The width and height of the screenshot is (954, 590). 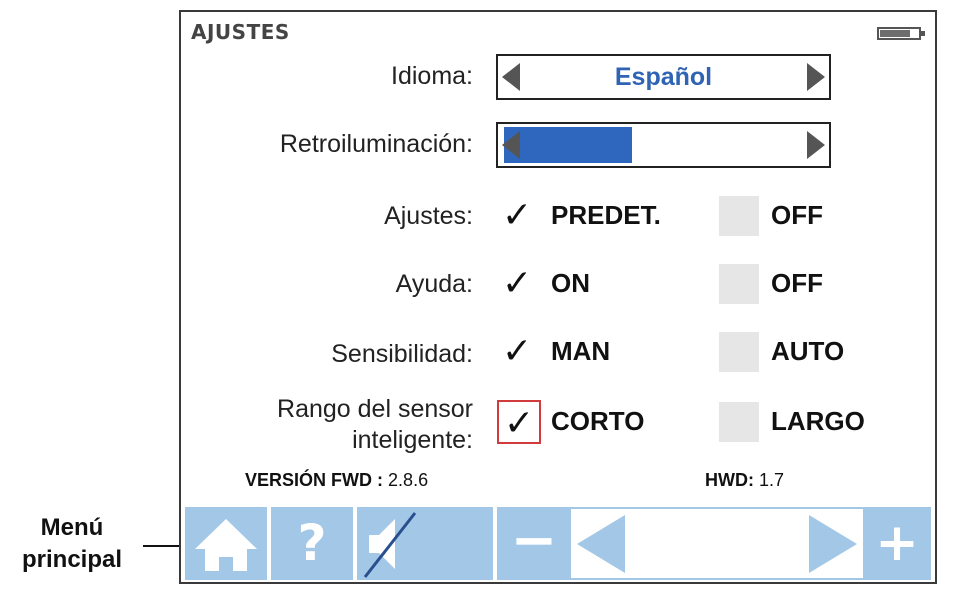 I want to click on minus-button: −, so click(x=534, y=543).